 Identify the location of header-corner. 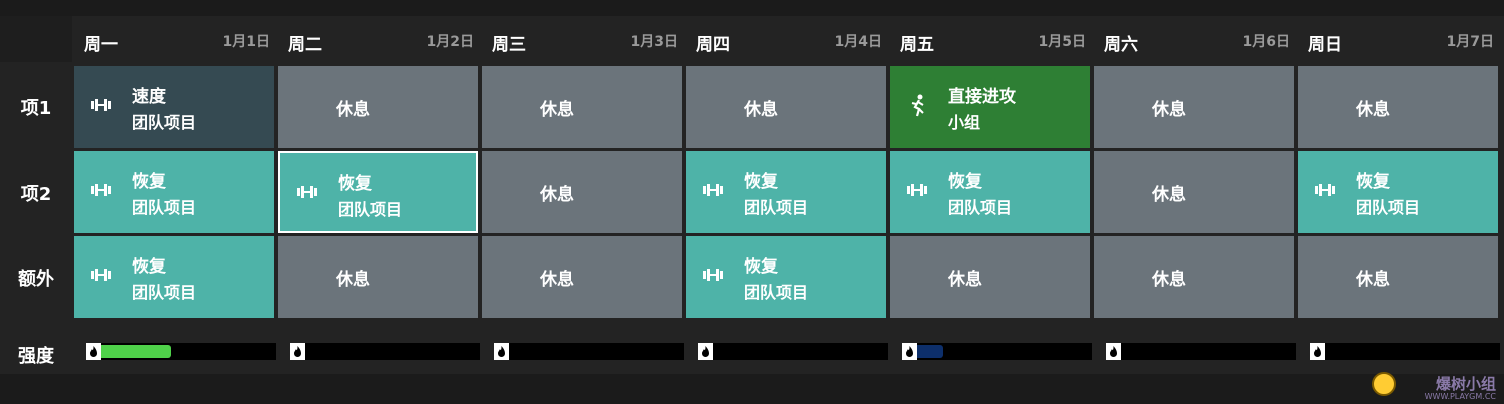
(36, 39).